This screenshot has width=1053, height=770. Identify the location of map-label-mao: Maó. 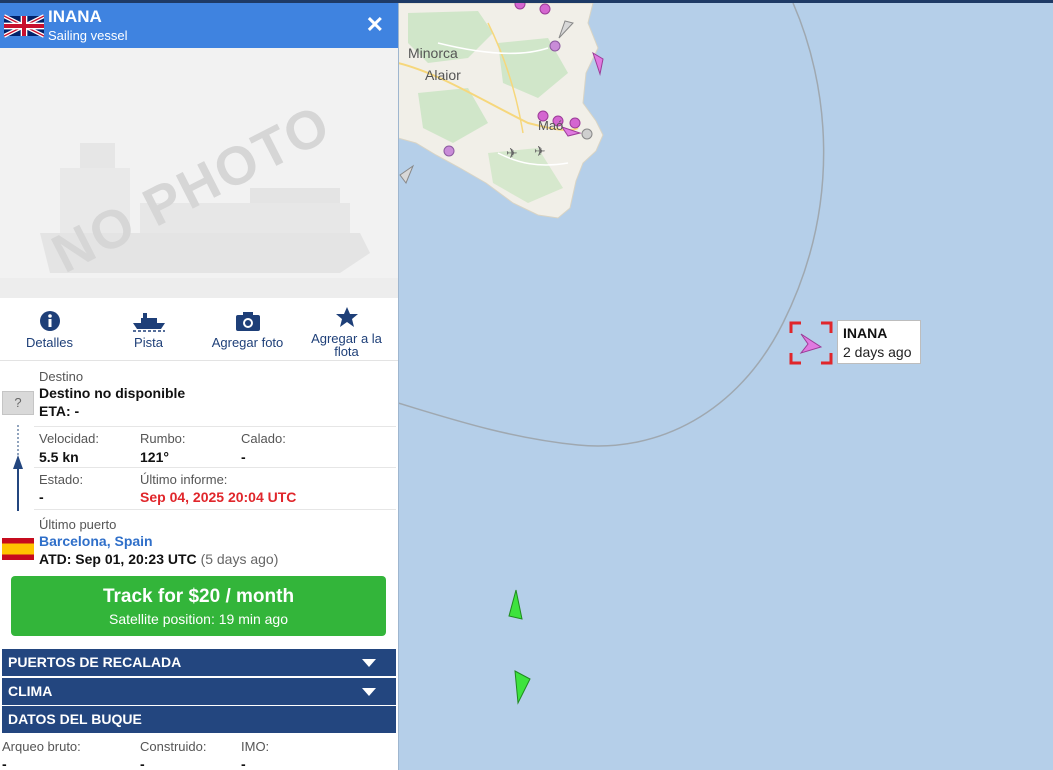
(551, 125).